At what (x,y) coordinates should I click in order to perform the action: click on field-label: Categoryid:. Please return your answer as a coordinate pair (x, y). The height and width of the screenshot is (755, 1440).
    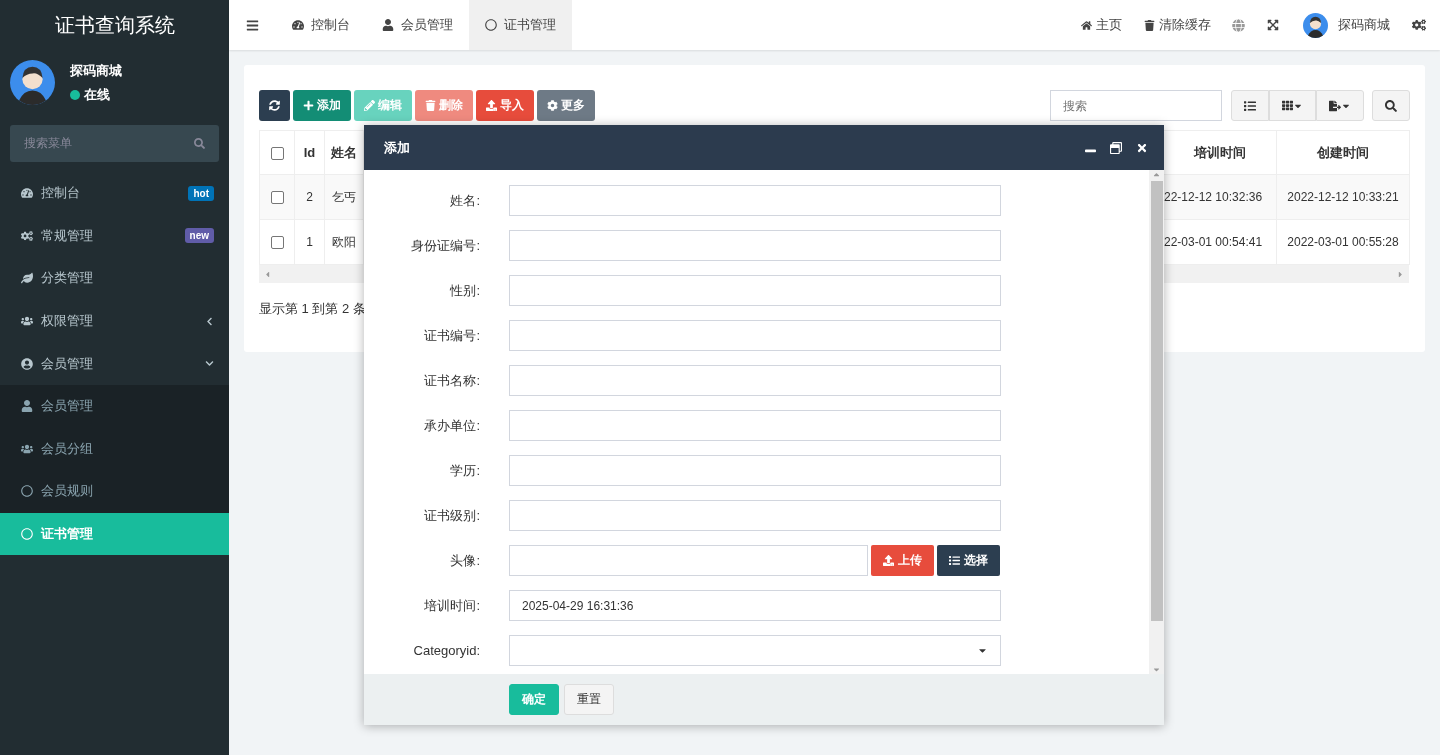
    Looking at the image, I should click on (446, 650).